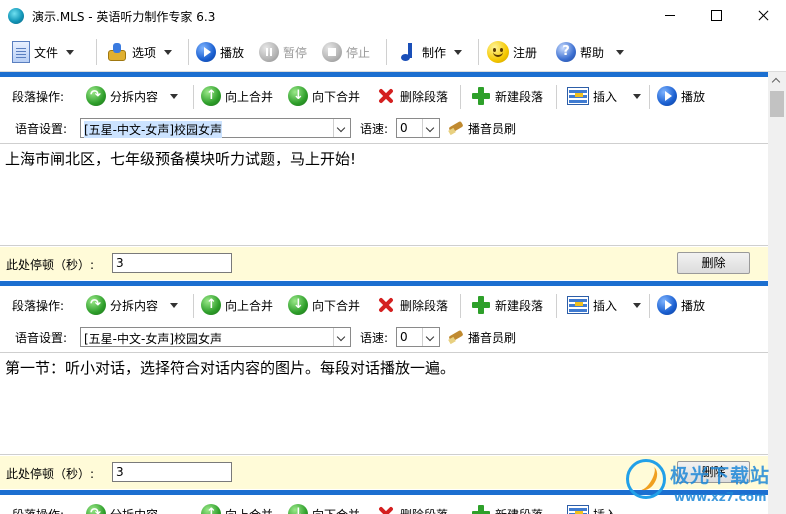 Image resolution: width=786 pixels, height=514 pixels. I want to click on pause-row: 此处停顿（秒）: 3 删除, so click(384, 263).